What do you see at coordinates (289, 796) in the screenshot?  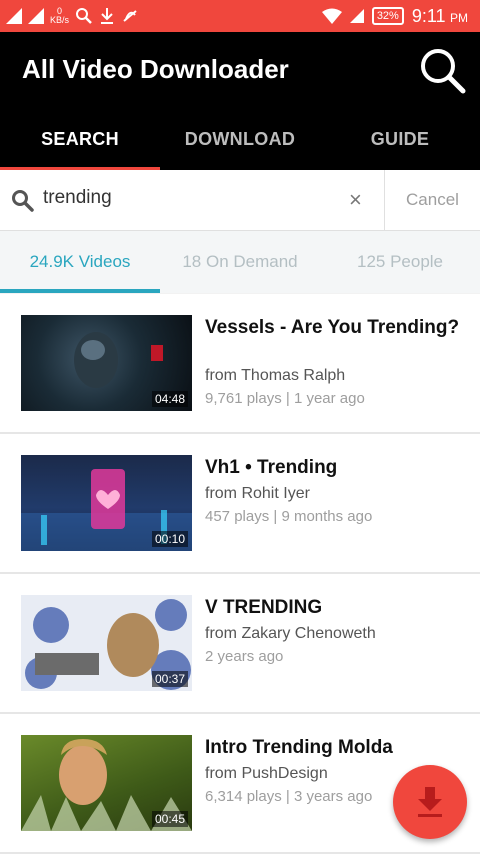 I see `video-meta: 6,314 plays | 3 years ago` at bounding box center [289, 796].